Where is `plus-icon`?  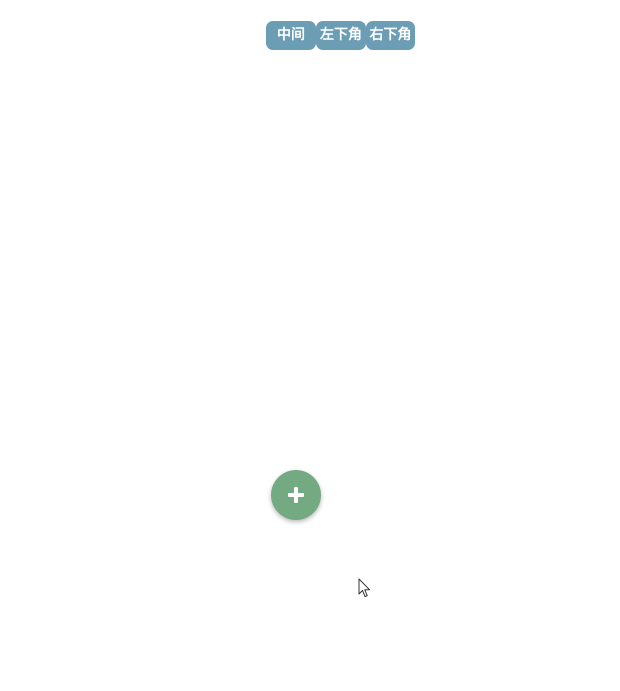
plus-icon is located at coordinates (296, 495).